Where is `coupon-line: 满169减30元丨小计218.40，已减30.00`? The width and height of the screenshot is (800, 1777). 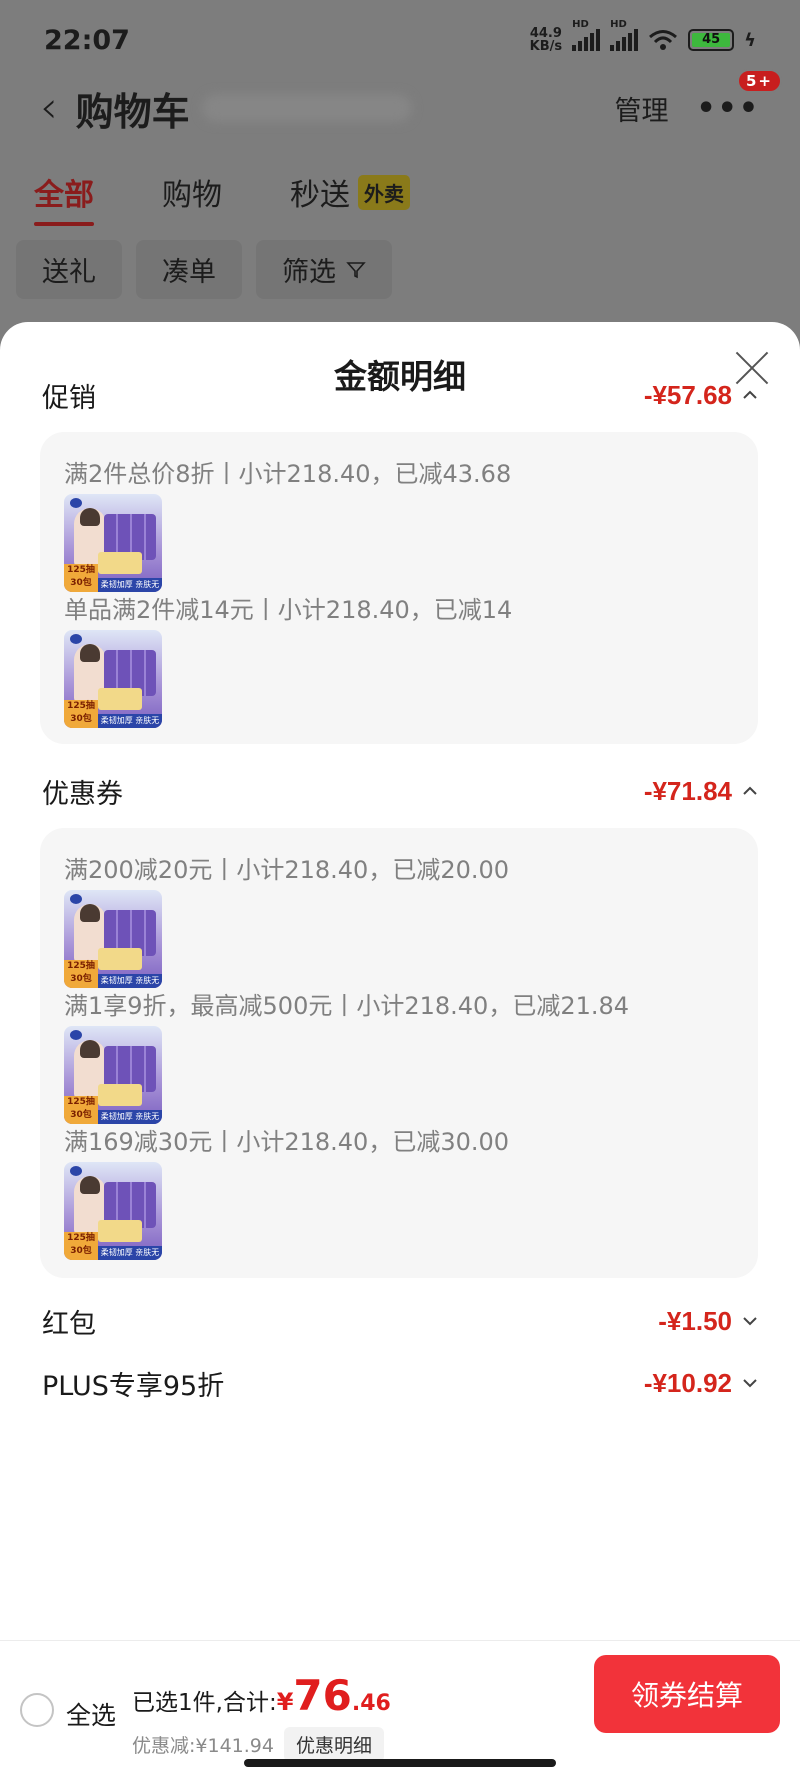 coupon-line: 满169减30元丨小计218.40，已减30.00 is located at coordinates (287, 1142).